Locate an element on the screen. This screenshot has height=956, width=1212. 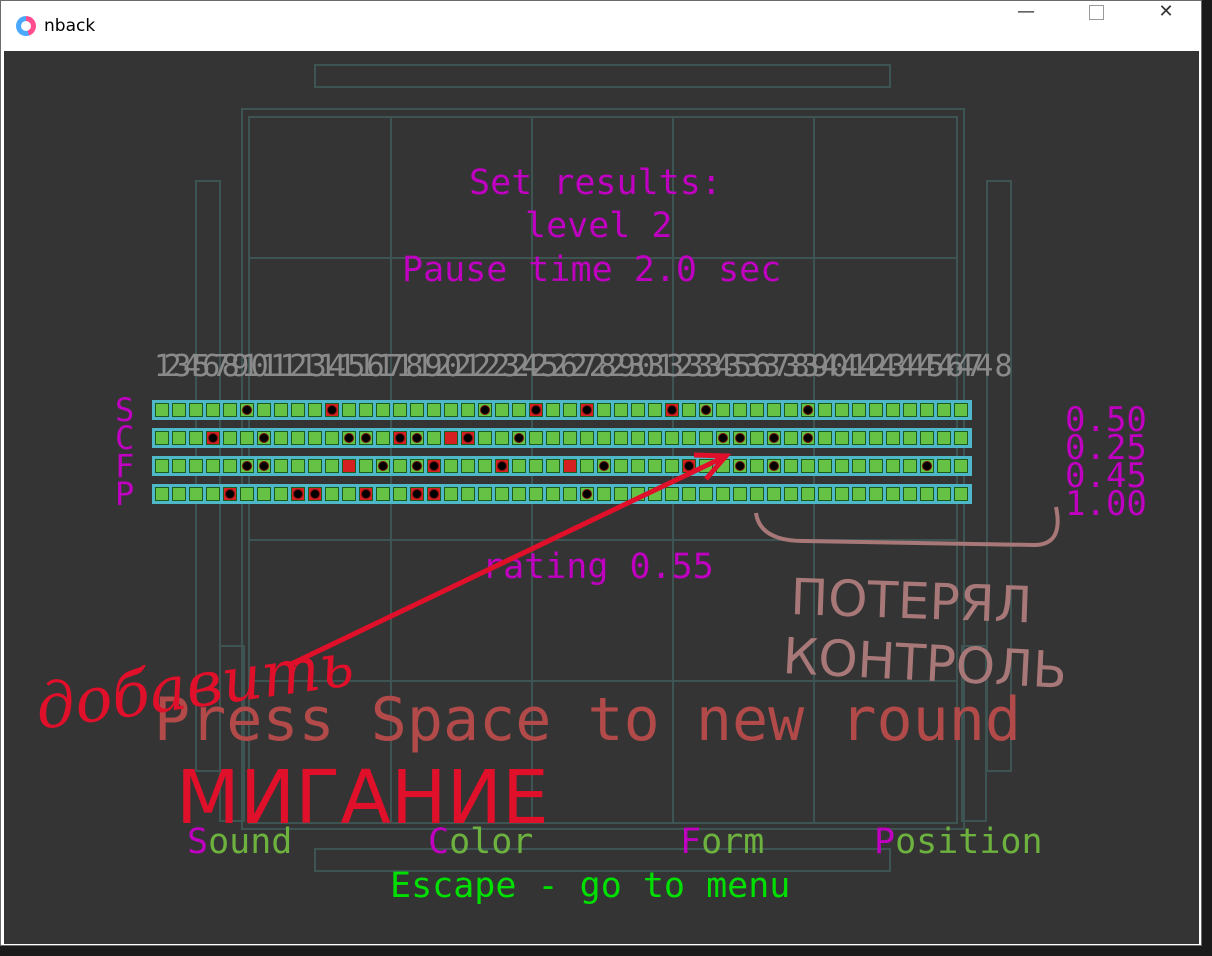
minimize-button: — is located at coordinates (1026, 26).